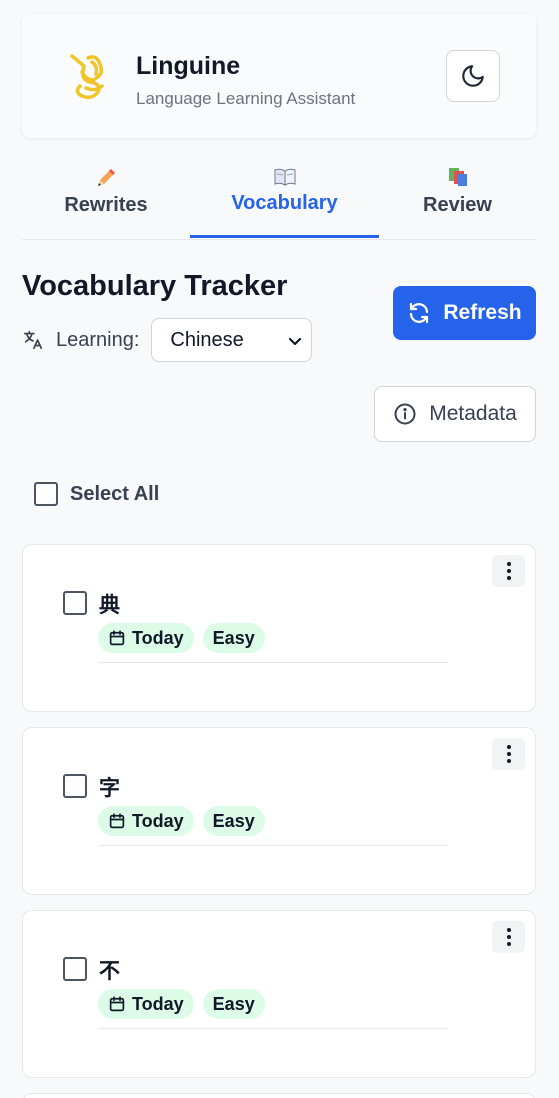 This screenshot has height=1098, width=559. I want to click on vocab-card: 字 Today Easy, so click(279, 811).